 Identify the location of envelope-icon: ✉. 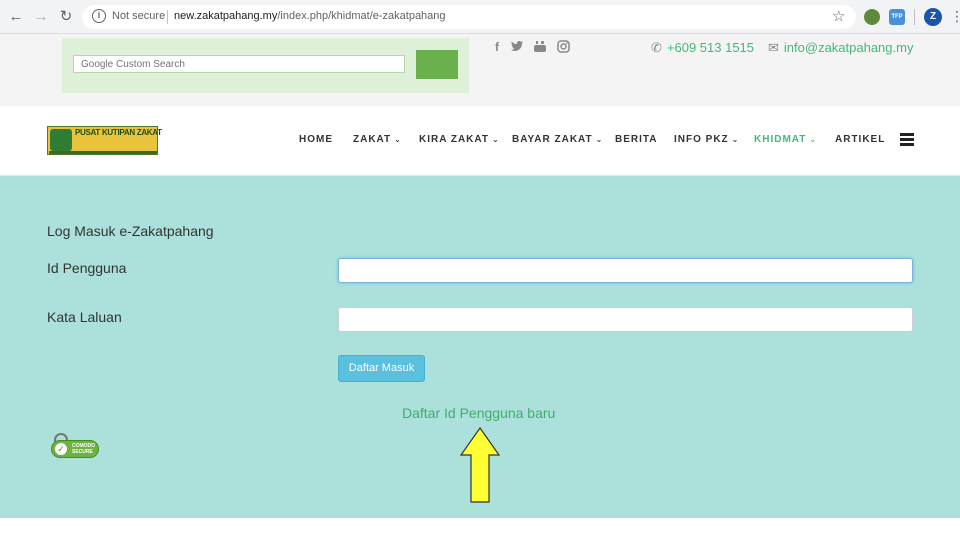
(773, 47).